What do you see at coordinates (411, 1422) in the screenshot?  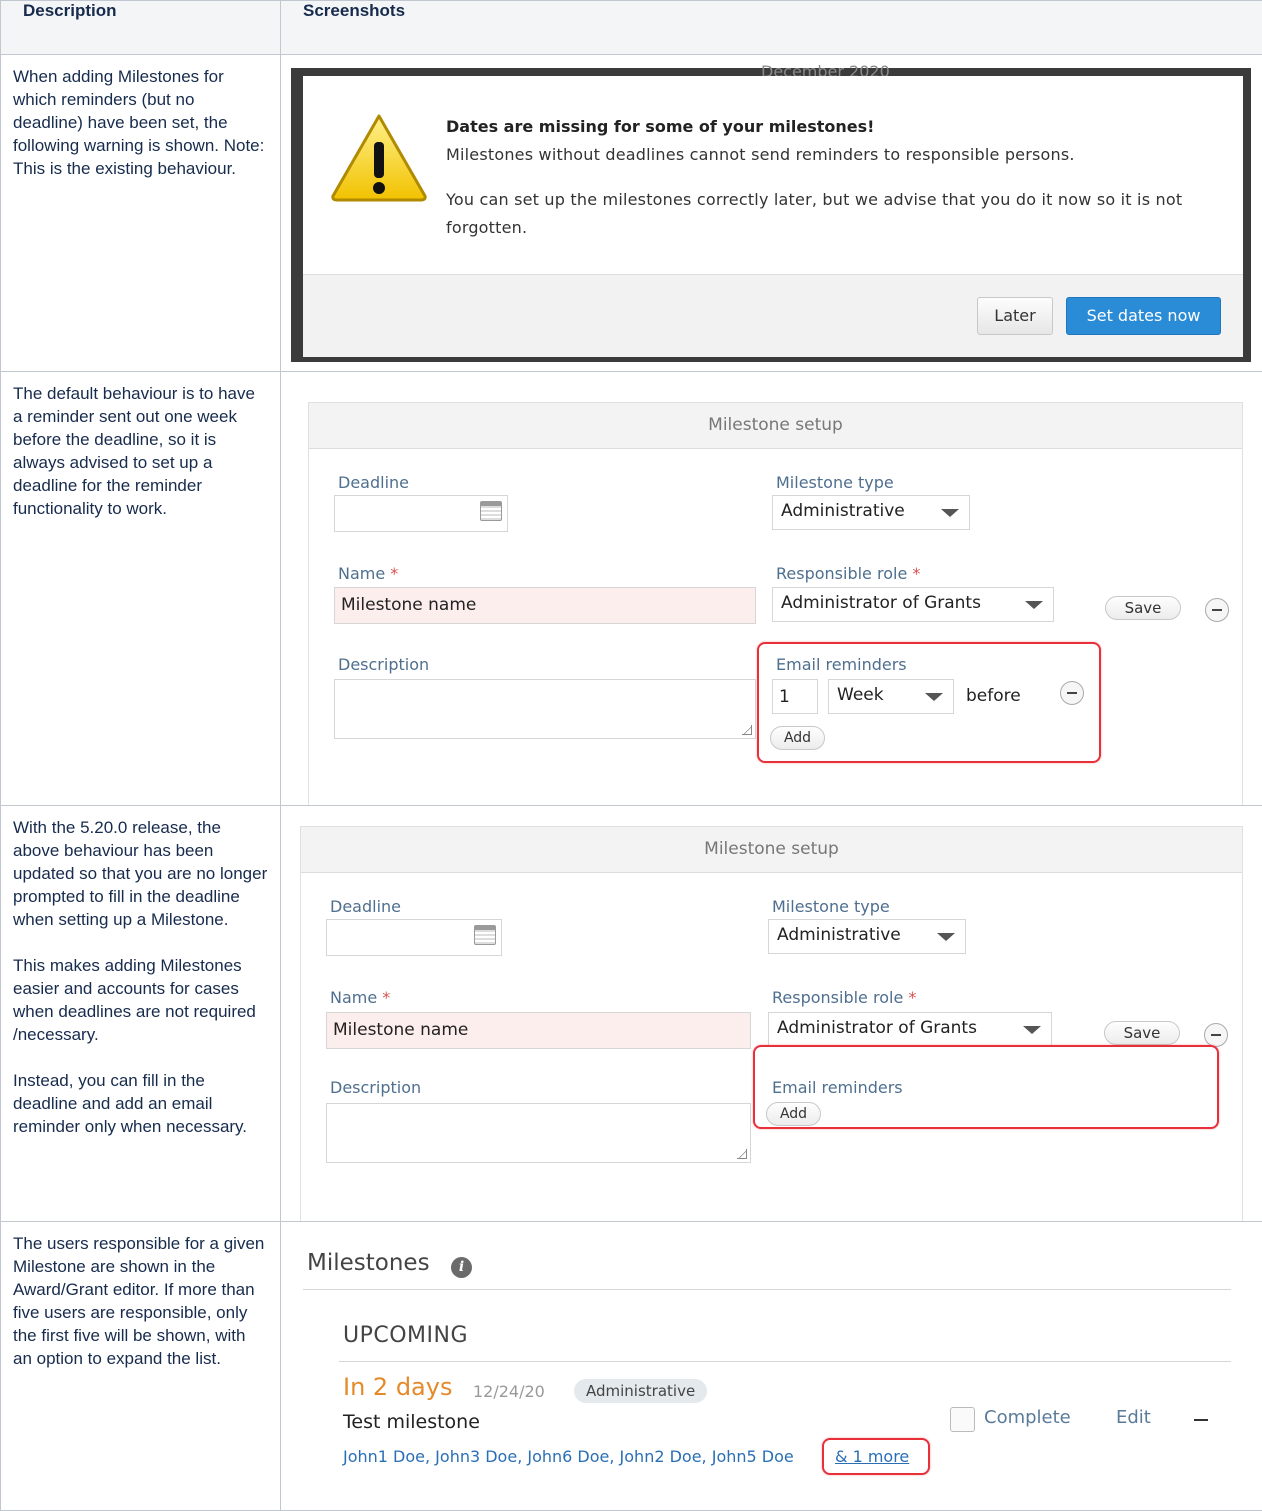 I see `milestone-name: Test milestone` at bounding box center [411, 1422].